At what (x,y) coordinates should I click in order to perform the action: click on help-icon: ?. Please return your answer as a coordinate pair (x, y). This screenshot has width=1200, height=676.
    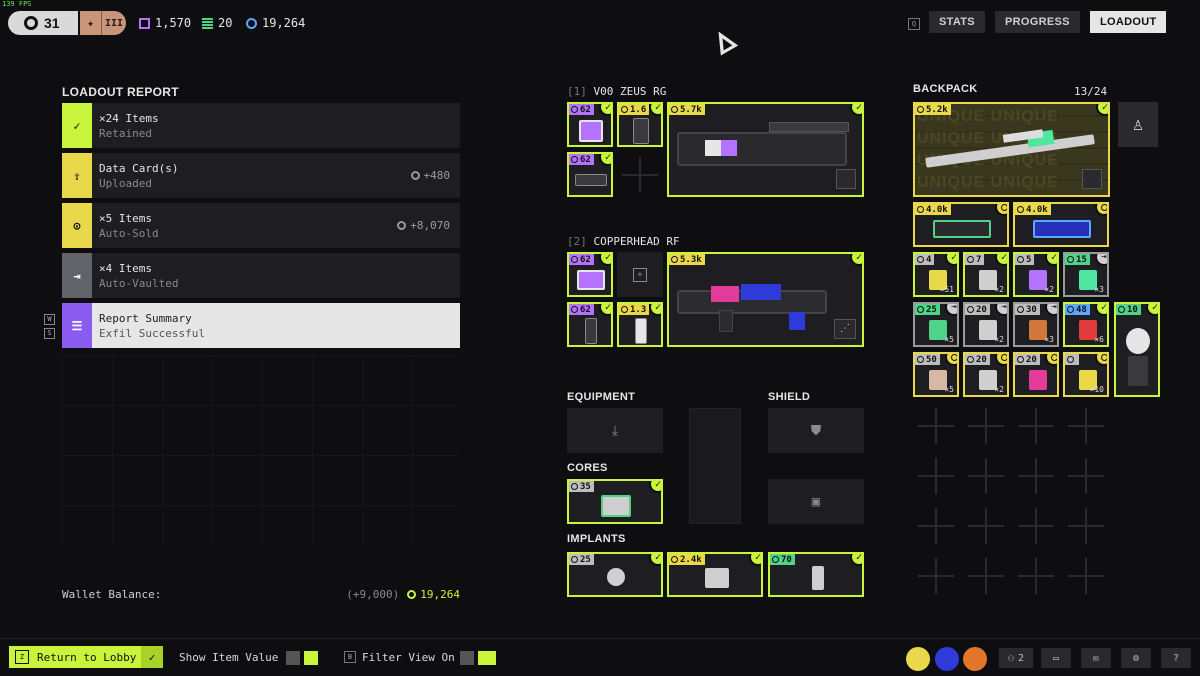
    Looking at the image, I should click on (1176, 658).